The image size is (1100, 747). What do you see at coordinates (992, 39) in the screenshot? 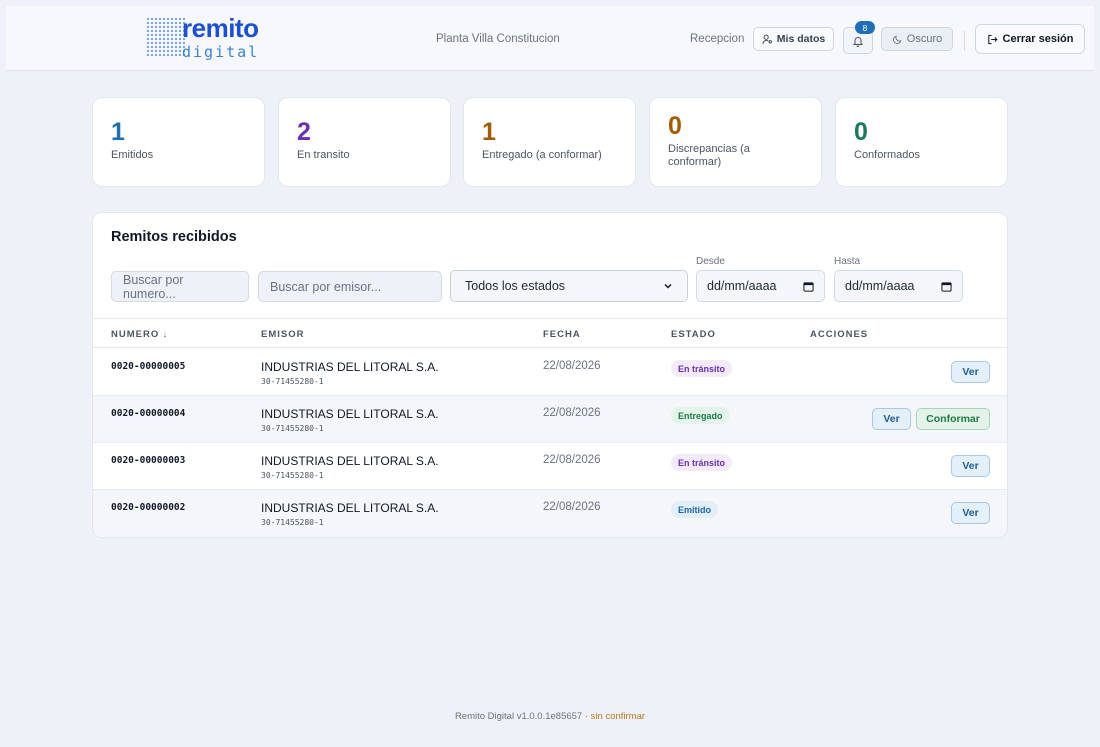
I see `logout-icon` at bounding box center [992, 39].